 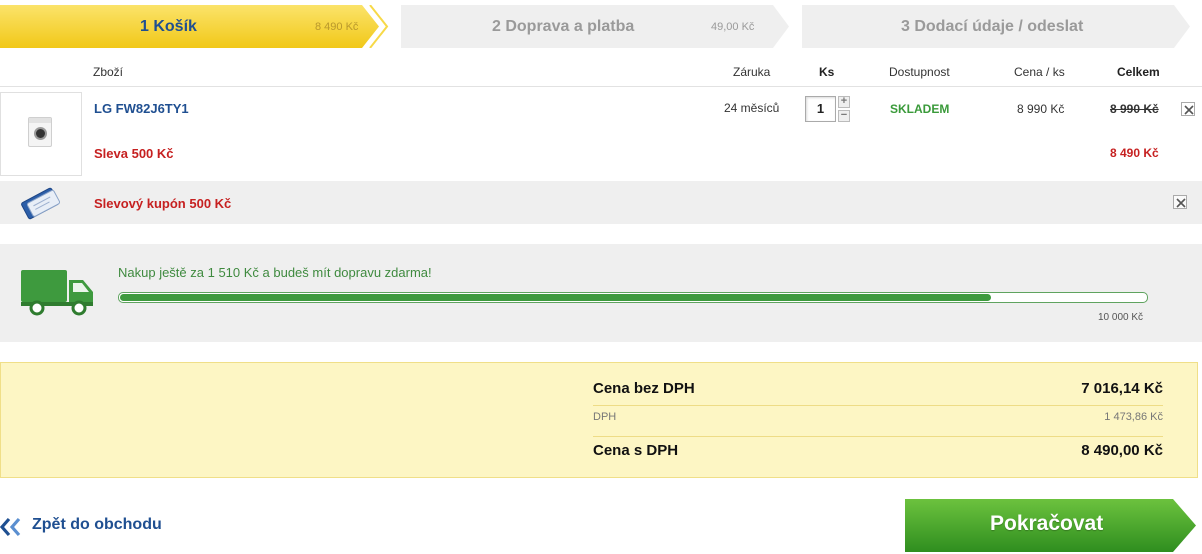 I want to click on coupon-icon, so click(x=41, y=203).